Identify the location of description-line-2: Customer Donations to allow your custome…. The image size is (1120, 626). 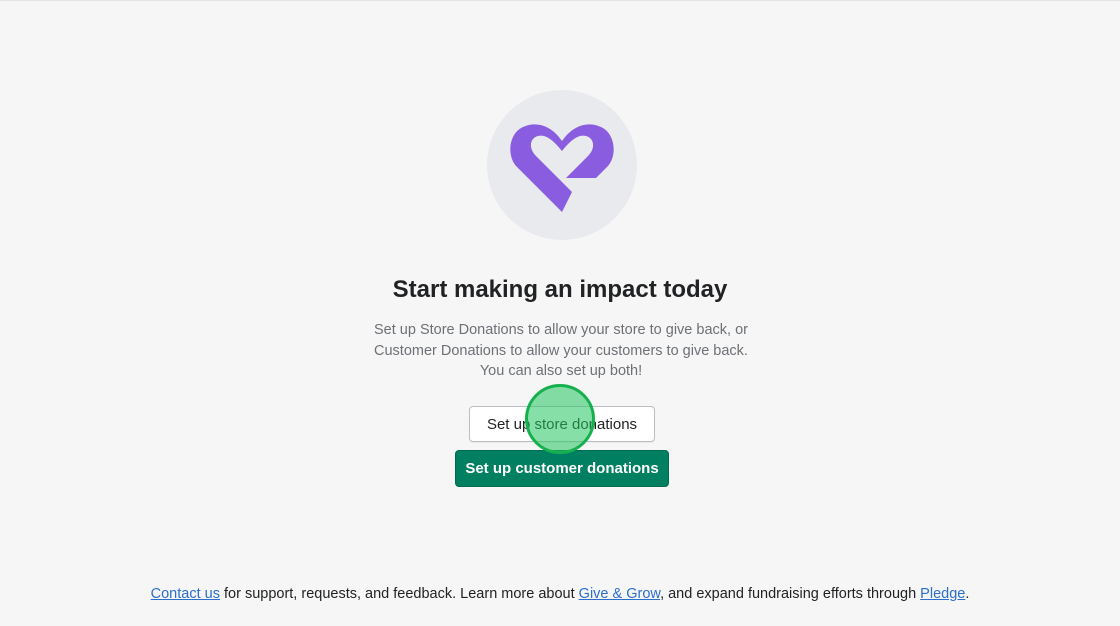
(561, 350).